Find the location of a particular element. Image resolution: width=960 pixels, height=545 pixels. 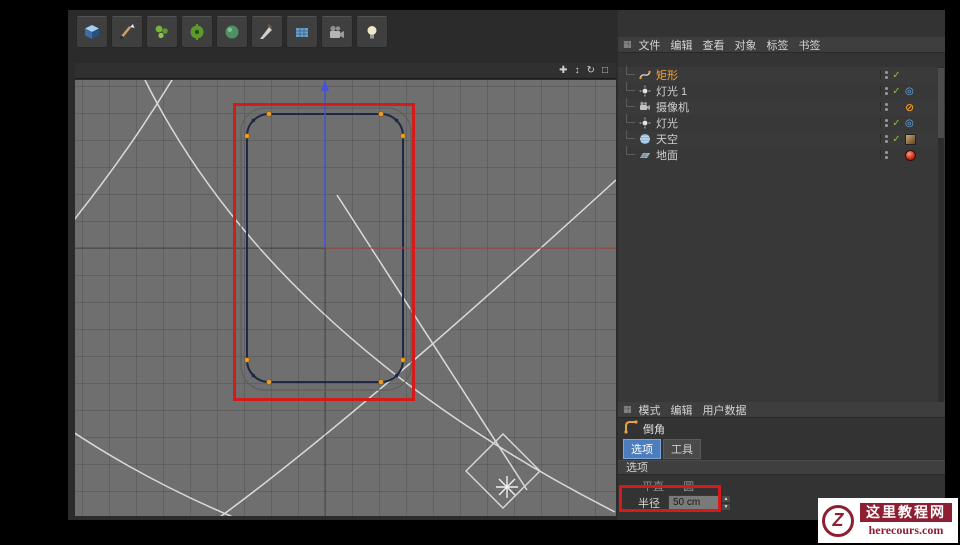

deformer-icon is located at coordinates (197, 32).